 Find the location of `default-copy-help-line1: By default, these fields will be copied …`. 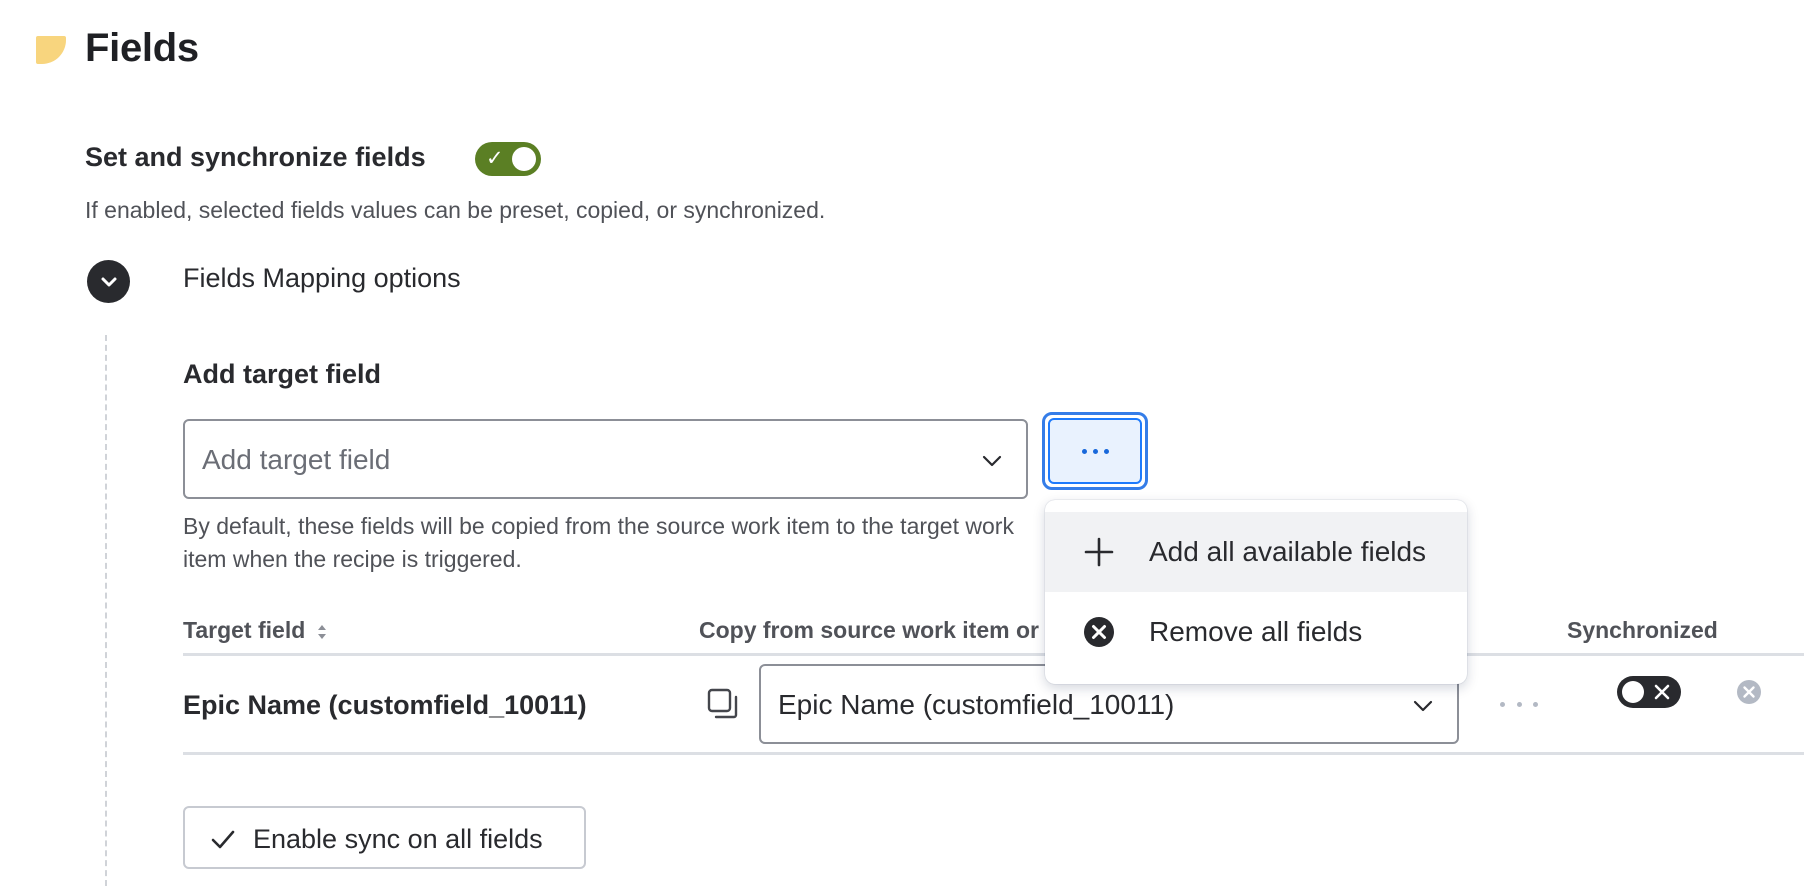

default-copy-help-line1: By default, these fields will be copied … is located at coordinates (598, 526).